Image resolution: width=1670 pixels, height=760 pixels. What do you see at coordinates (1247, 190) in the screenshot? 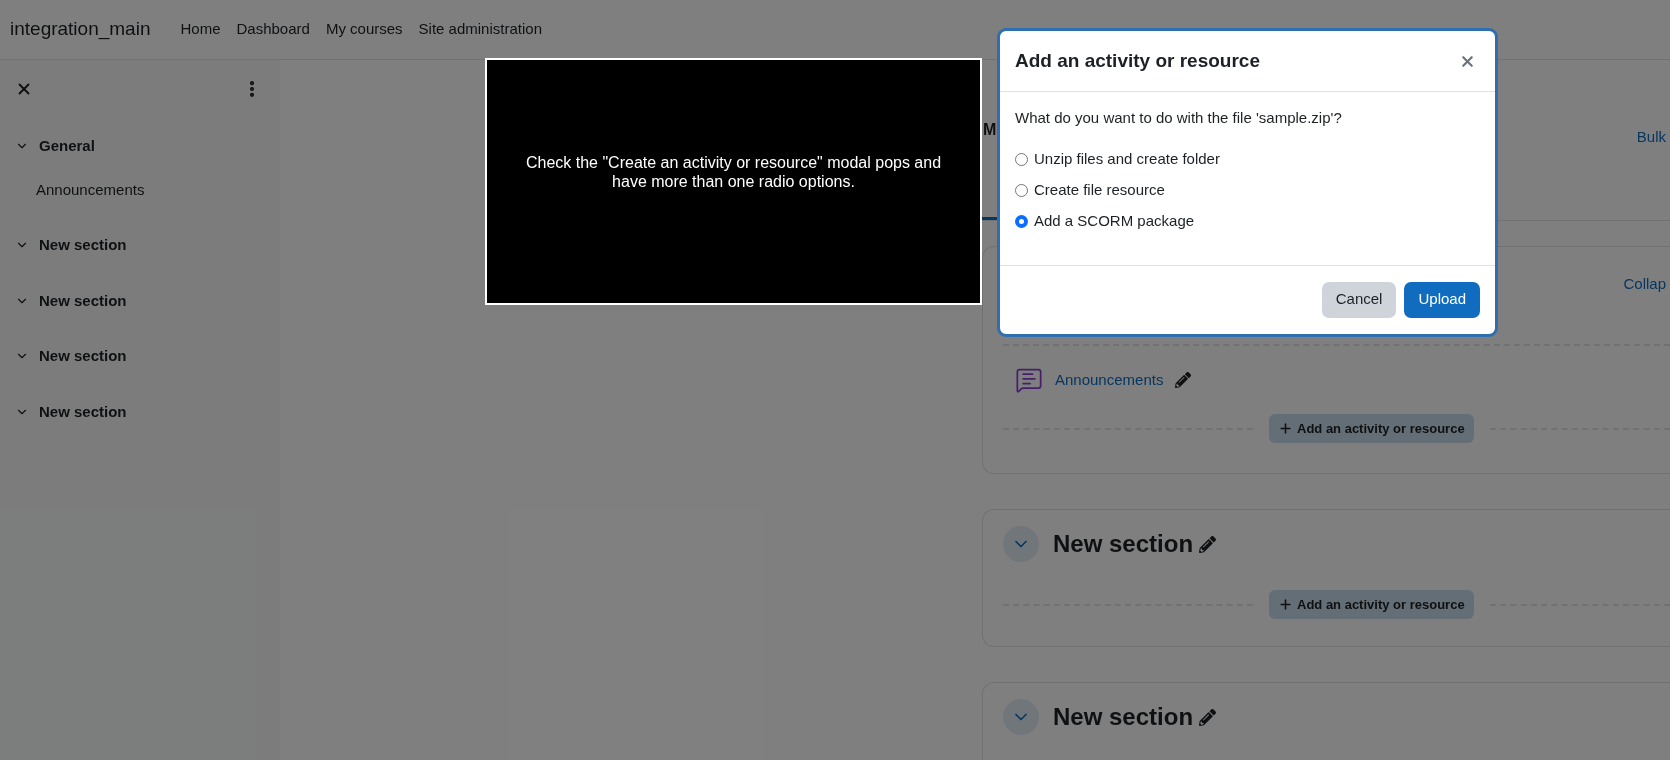
I see `radio-option: Create file resource` at bounding box center [1247, 190].